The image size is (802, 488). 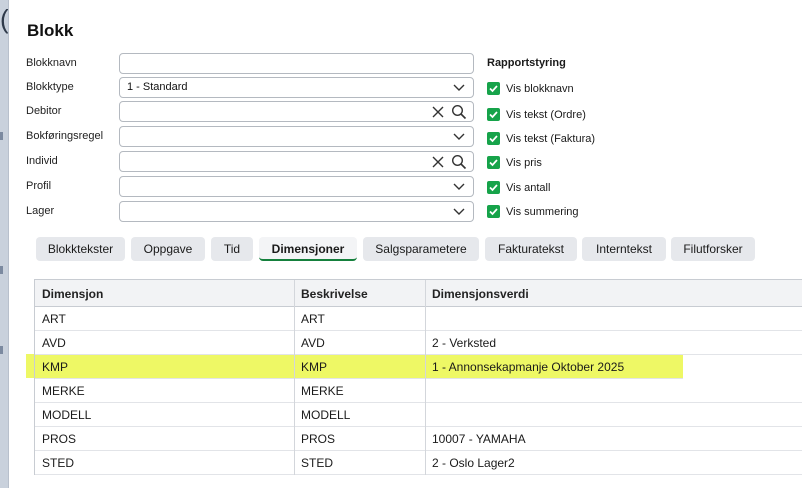 I want to click on bokforingsregel-select, so click(x=296, y=136).